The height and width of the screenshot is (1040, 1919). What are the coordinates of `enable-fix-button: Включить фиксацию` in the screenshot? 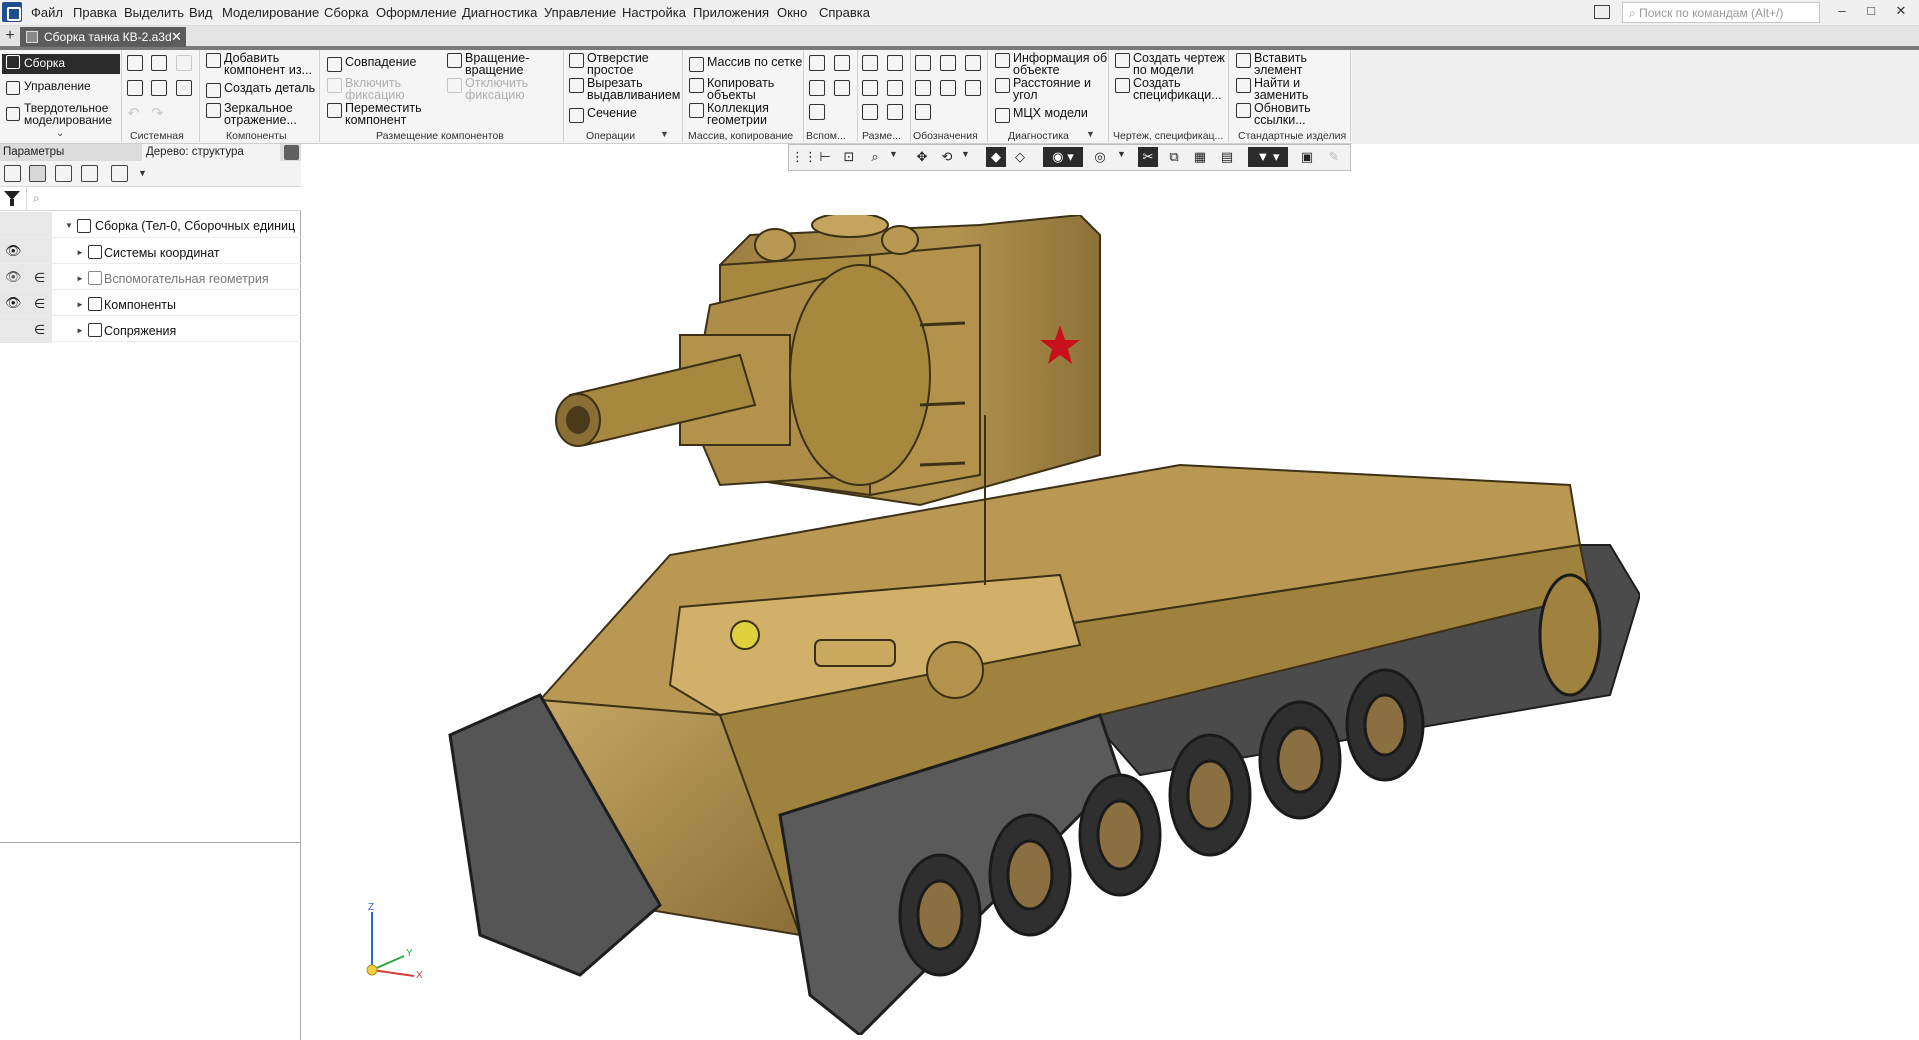 It's located at (365, 89).